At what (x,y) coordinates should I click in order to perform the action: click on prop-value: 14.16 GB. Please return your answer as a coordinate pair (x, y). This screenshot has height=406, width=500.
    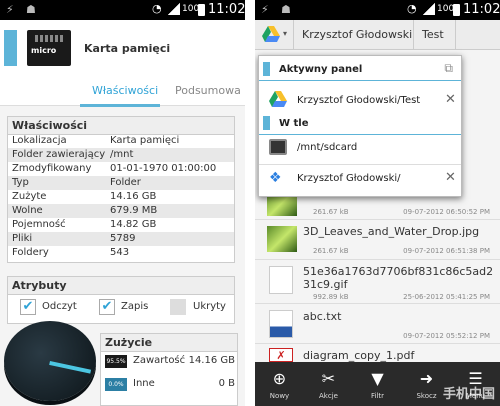
    Looking at the image, I should click on (133, 196).